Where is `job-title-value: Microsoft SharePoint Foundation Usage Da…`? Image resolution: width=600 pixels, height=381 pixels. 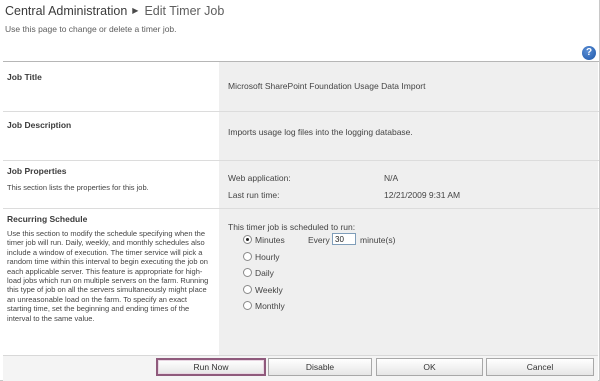
job-title-value: Microsoft SharePoint Foundation Usage Da… is located at coordinates (327, 86).